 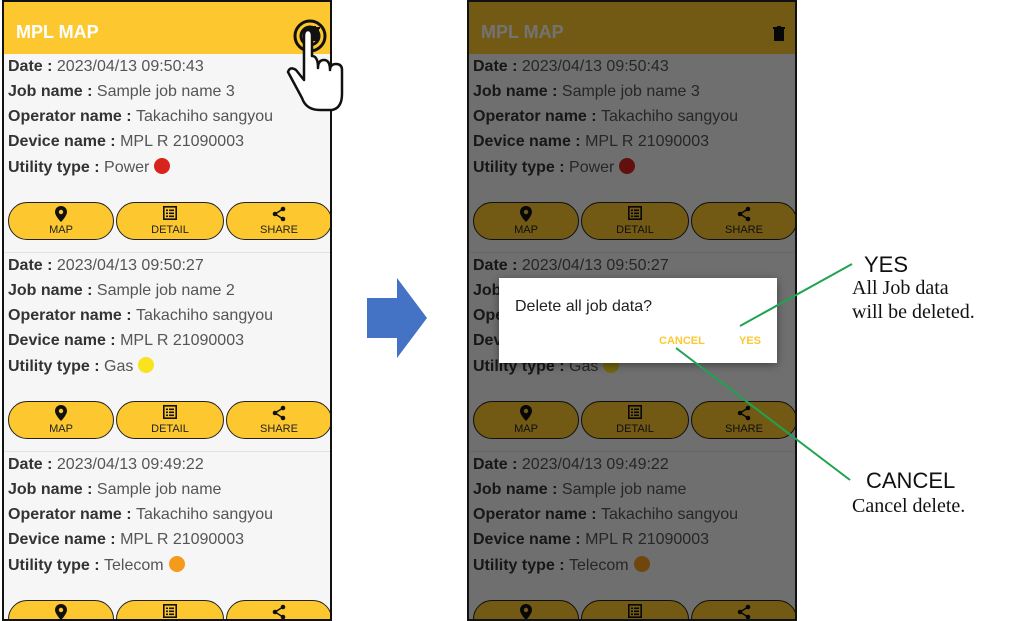 I want to click on yes-annotation-desc-line1: All Job data, so click(x=900, y=288).